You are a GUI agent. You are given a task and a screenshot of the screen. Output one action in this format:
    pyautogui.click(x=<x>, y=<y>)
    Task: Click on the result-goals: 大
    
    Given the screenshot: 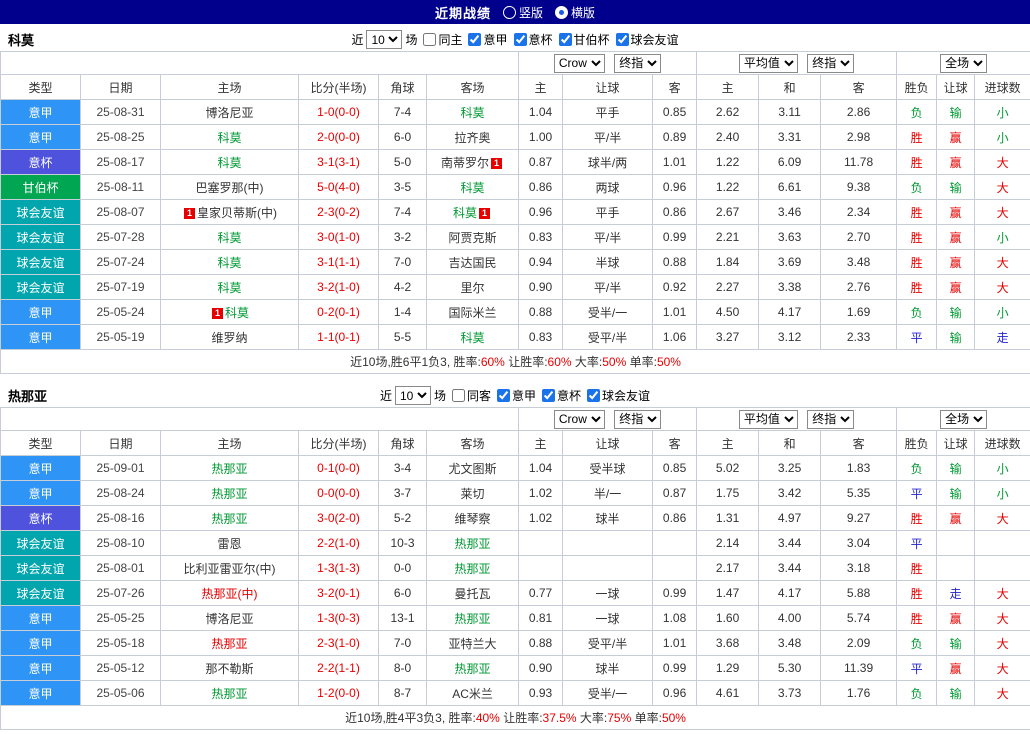 What is the action you would take?
    pyautogui.click(x=1002, y=643)
    